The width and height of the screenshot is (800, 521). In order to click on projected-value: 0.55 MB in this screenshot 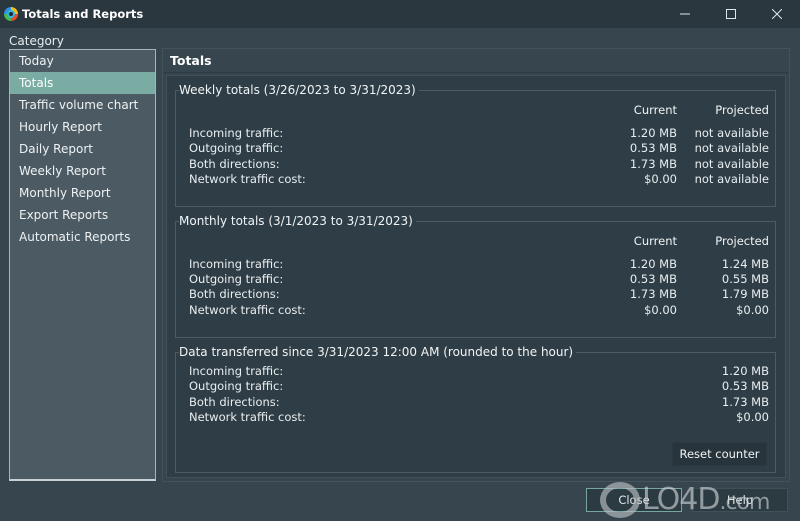, I will do `click(745, 279)`.